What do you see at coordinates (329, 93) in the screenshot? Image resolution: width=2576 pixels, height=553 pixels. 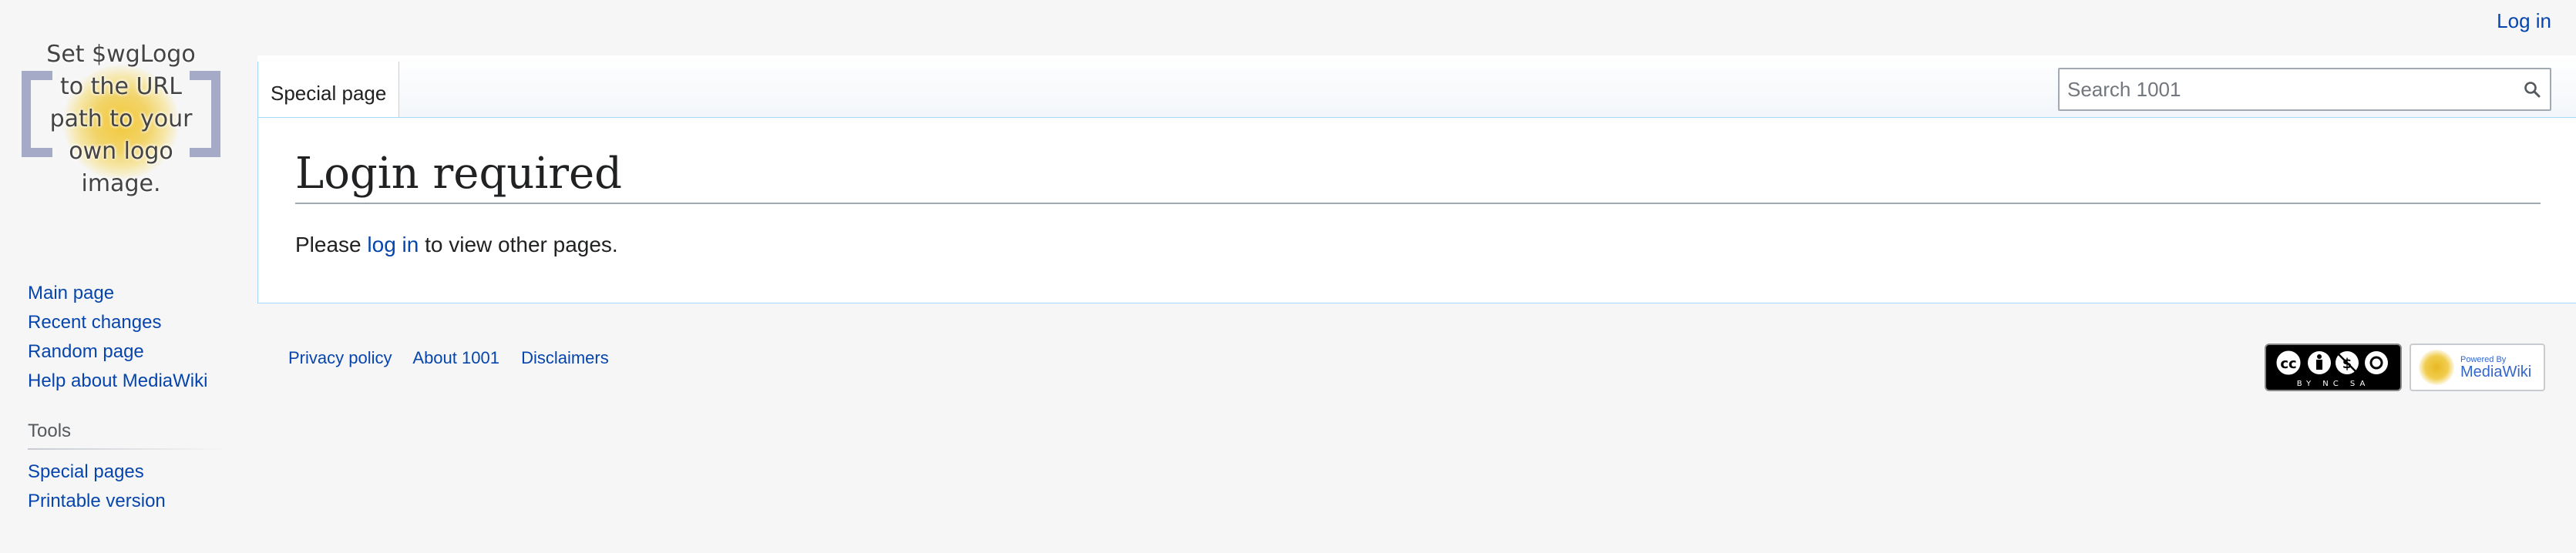 I see `tab-label: Special page` at bounding box center [329, 93].